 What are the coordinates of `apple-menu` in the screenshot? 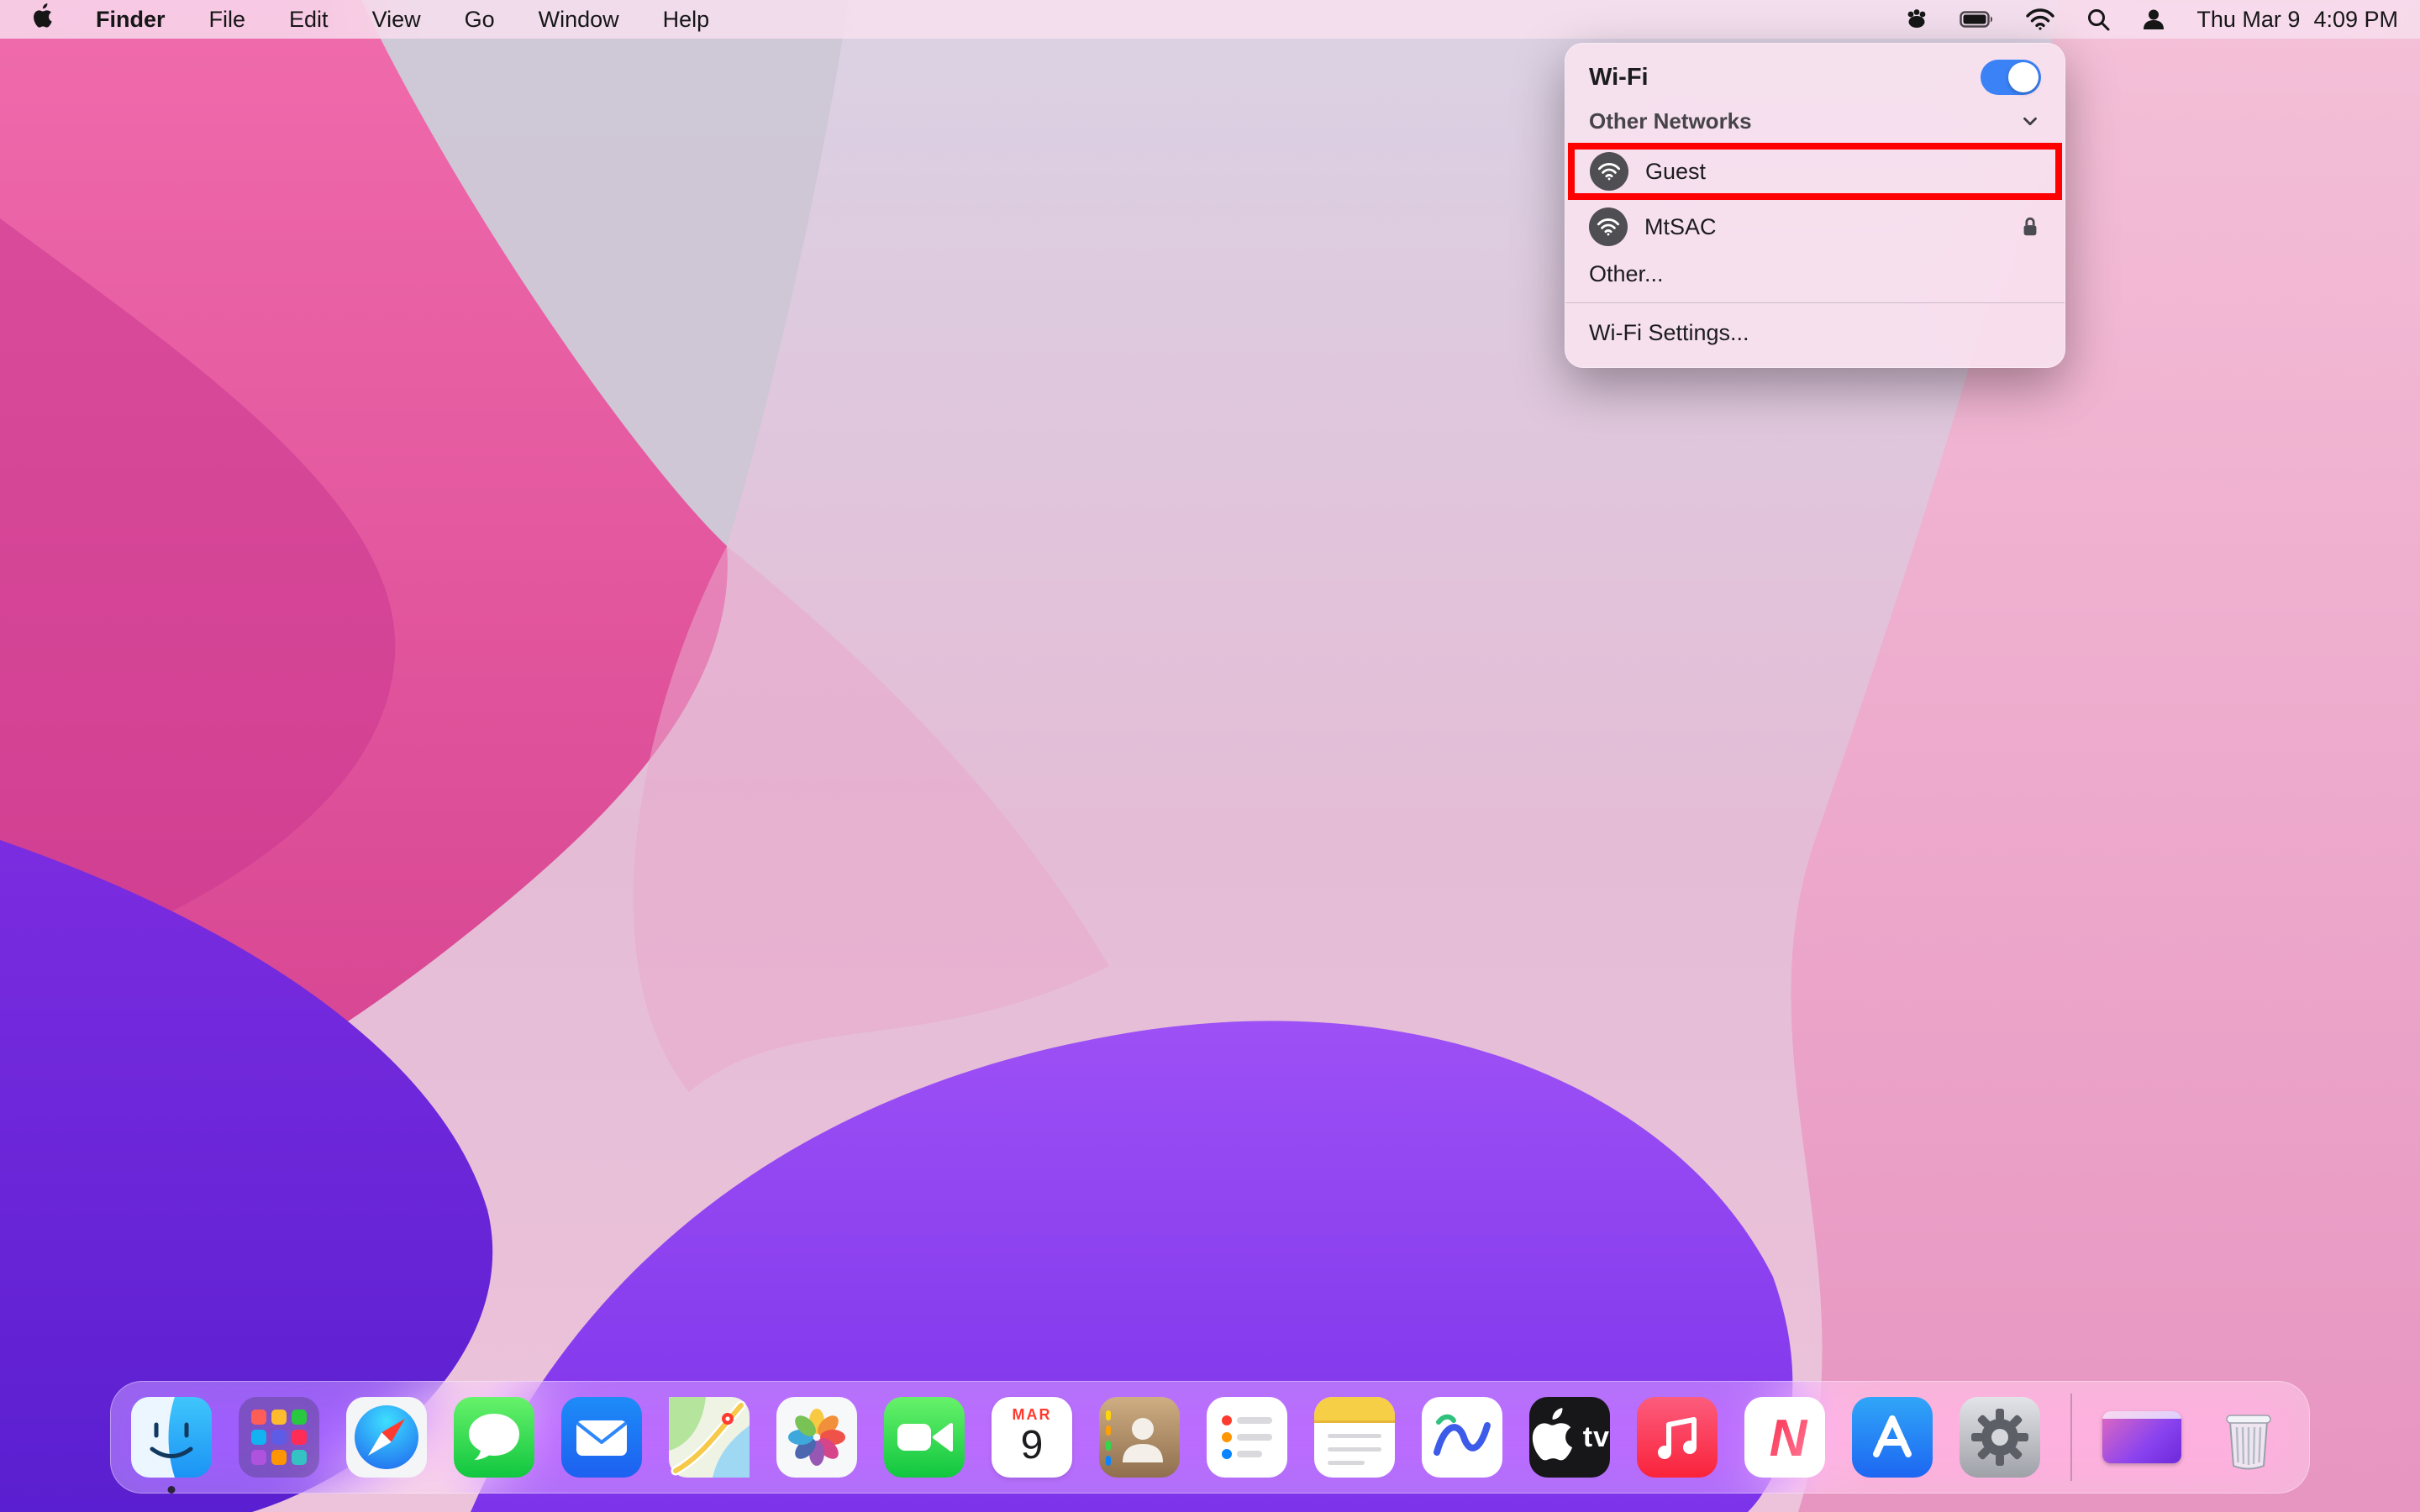 It's located at (48, 19).